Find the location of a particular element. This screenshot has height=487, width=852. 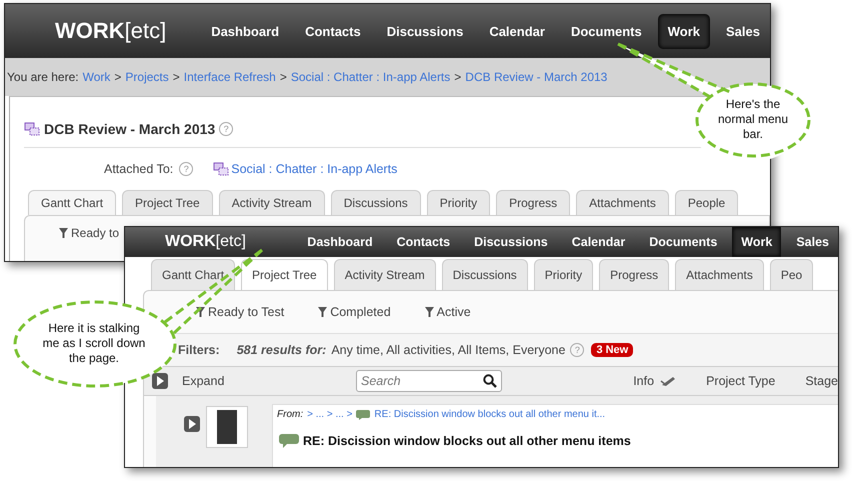

filter-link: Ready to is located at coordinates (89, 233).